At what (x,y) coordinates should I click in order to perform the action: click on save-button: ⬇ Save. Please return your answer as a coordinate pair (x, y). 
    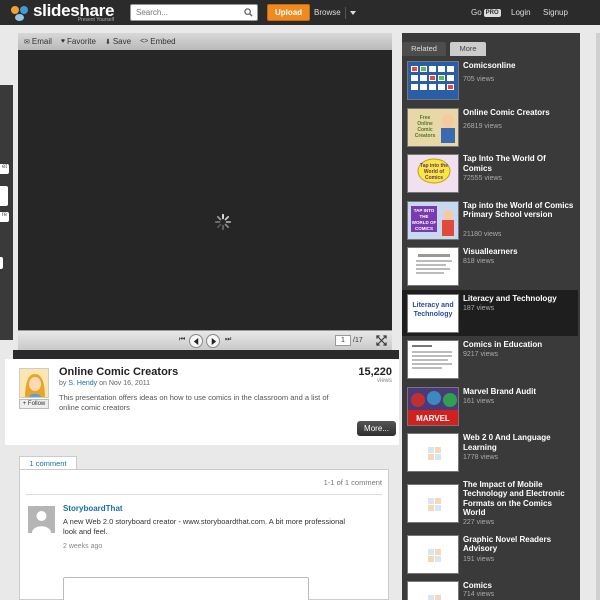
    Looking at the image, I should click on (118, 41).